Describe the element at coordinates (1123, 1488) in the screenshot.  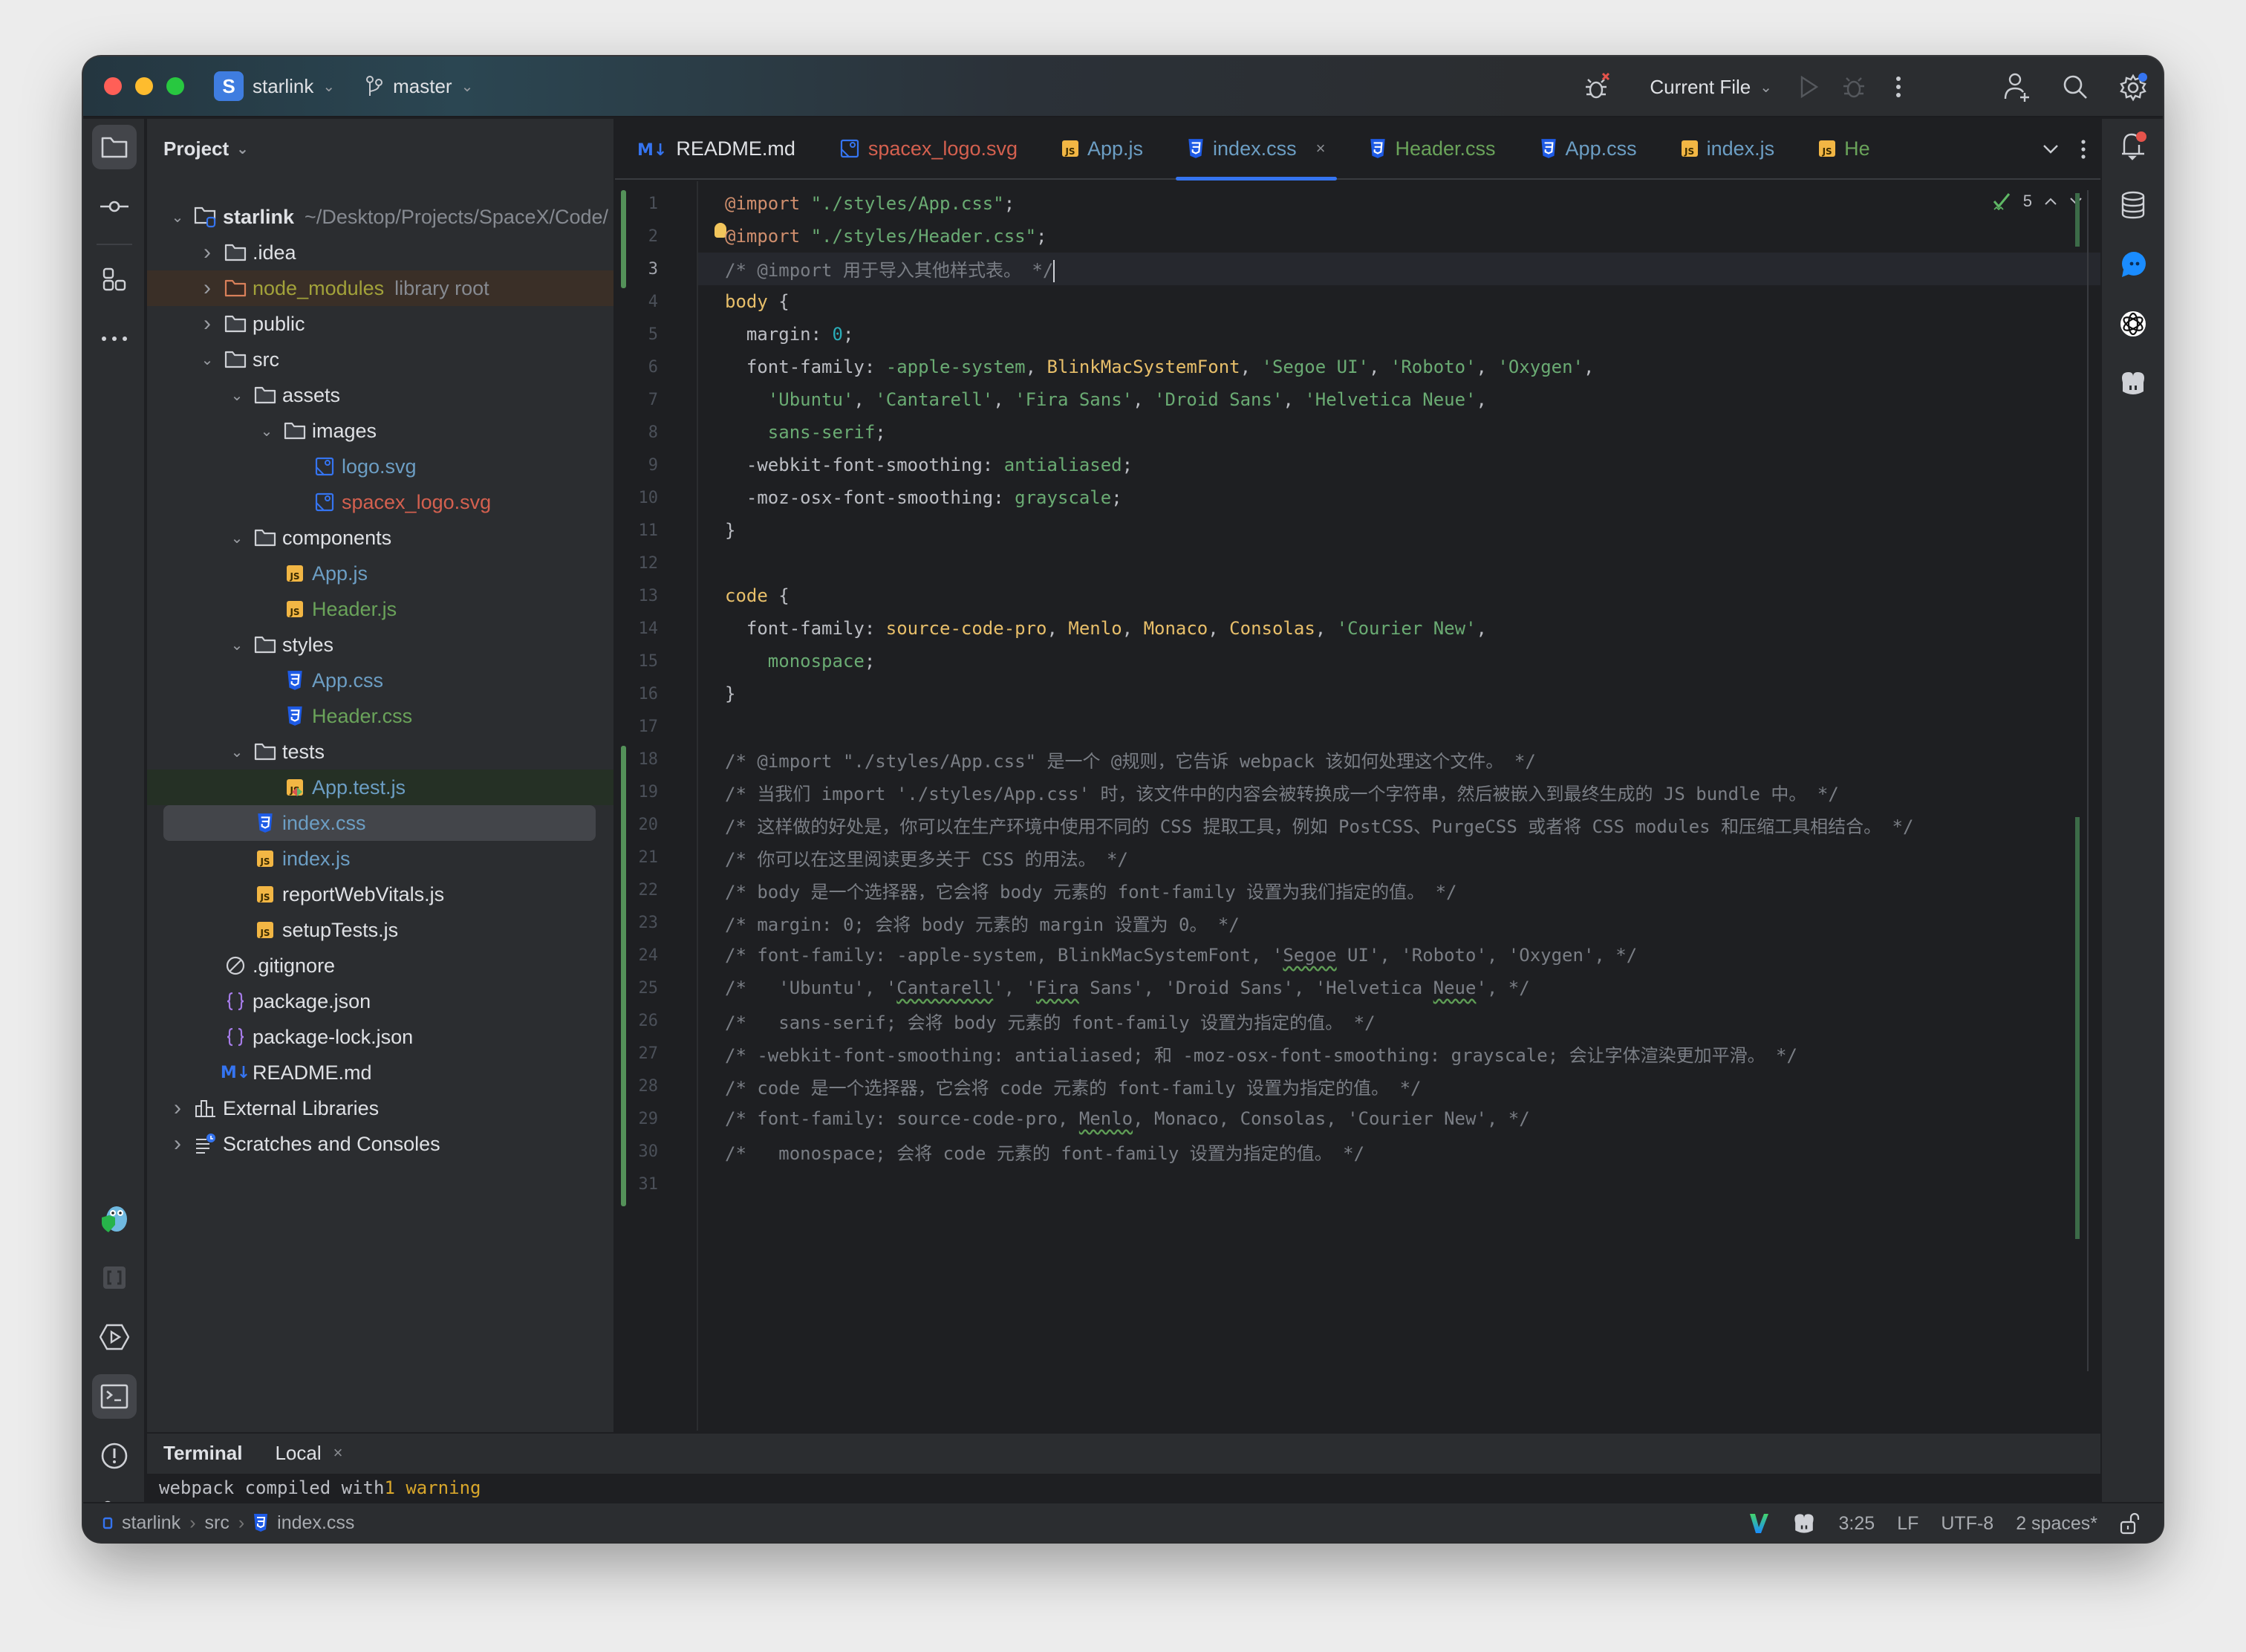
I see `terminal-output: webpack compiled with 1 warning` at that location.